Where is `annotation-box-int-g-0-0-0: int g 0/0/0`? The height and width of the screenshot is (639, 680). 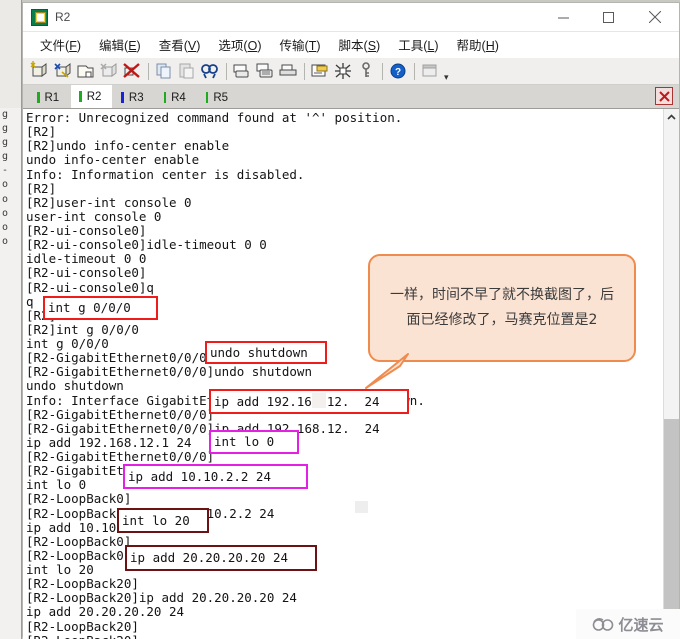 annotation-box-int-g-0-0-0: int g 0/0/0 is located at coordinates (100, 308).